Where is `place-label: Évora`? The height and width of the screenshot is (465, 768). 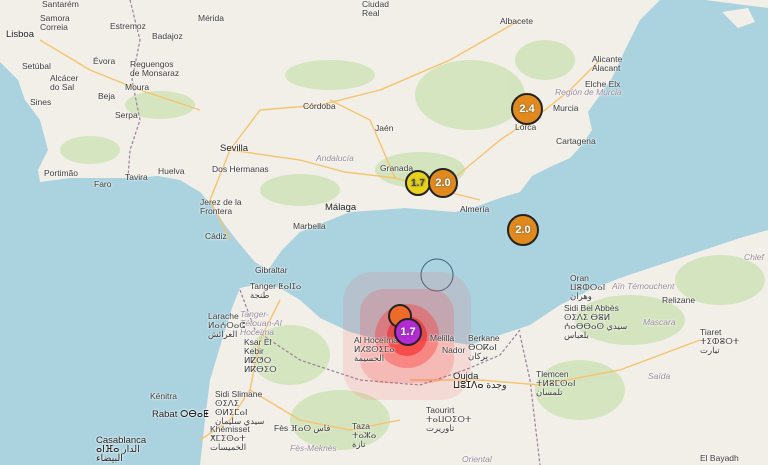 place-label: Évora is located at coordinates (104, 61).